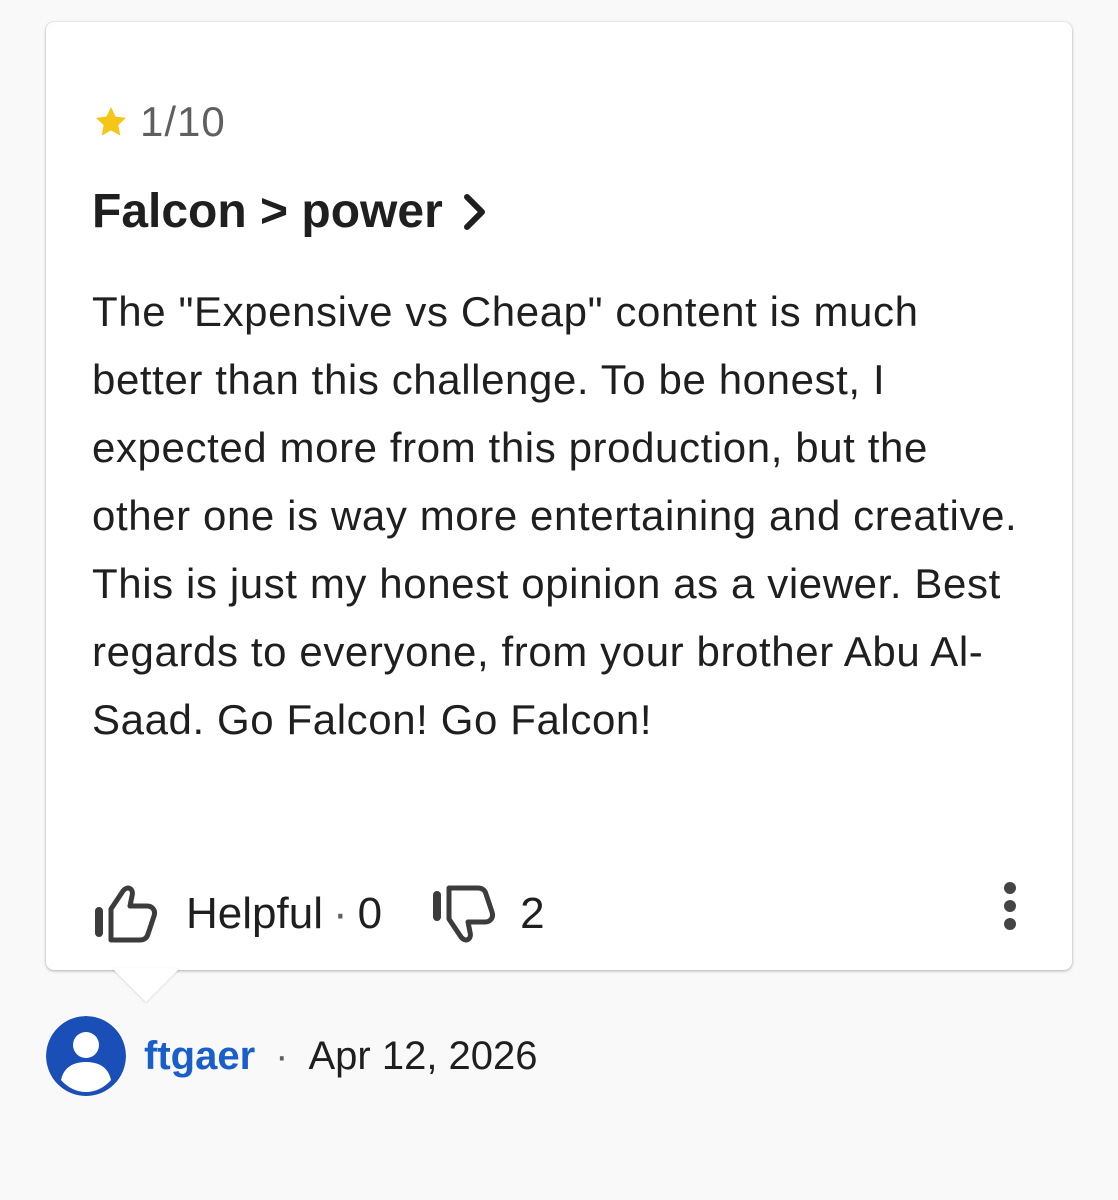  I want to click on helpful-label: Helpful, so click(254, 913).